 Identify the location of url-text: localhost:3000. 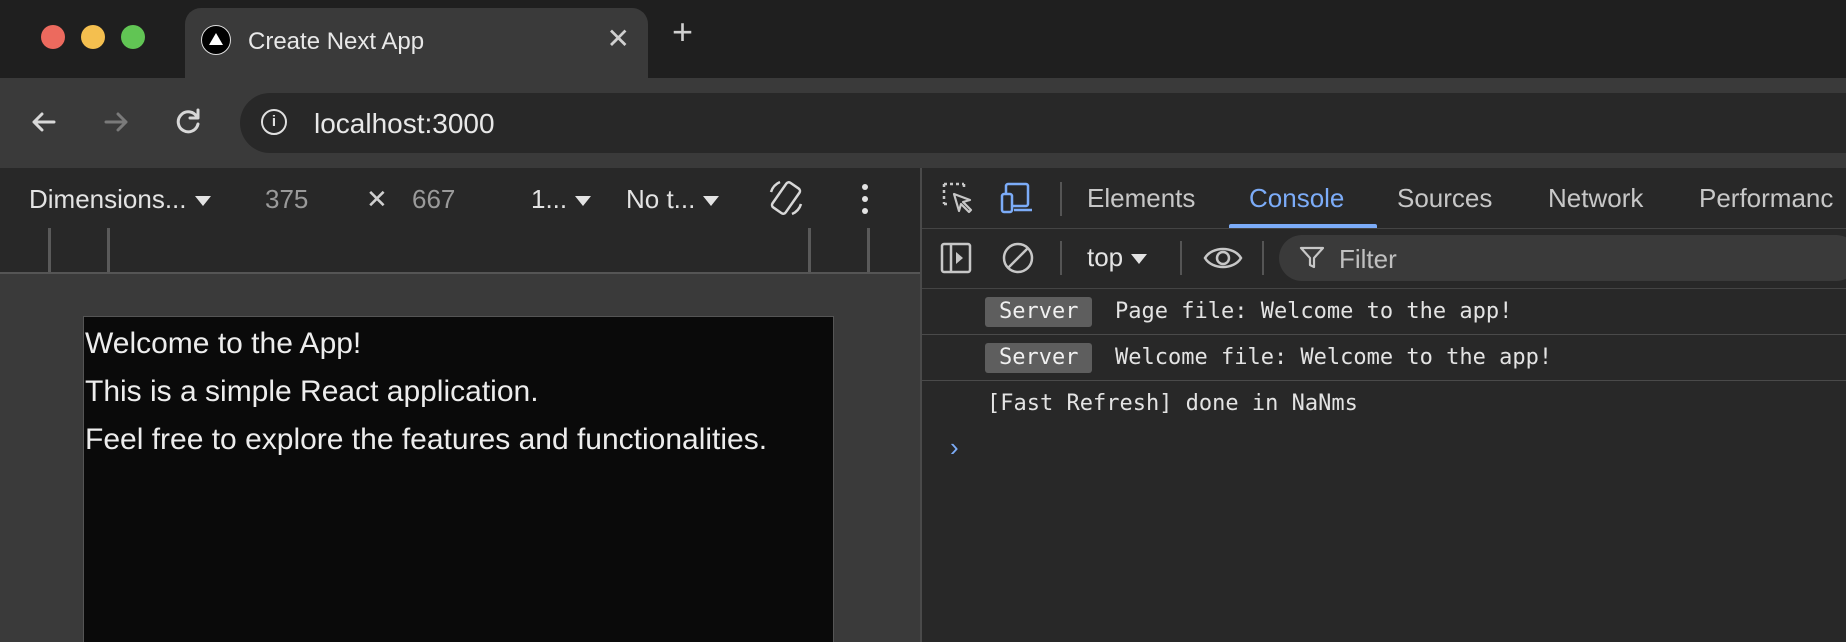
(404, 124).